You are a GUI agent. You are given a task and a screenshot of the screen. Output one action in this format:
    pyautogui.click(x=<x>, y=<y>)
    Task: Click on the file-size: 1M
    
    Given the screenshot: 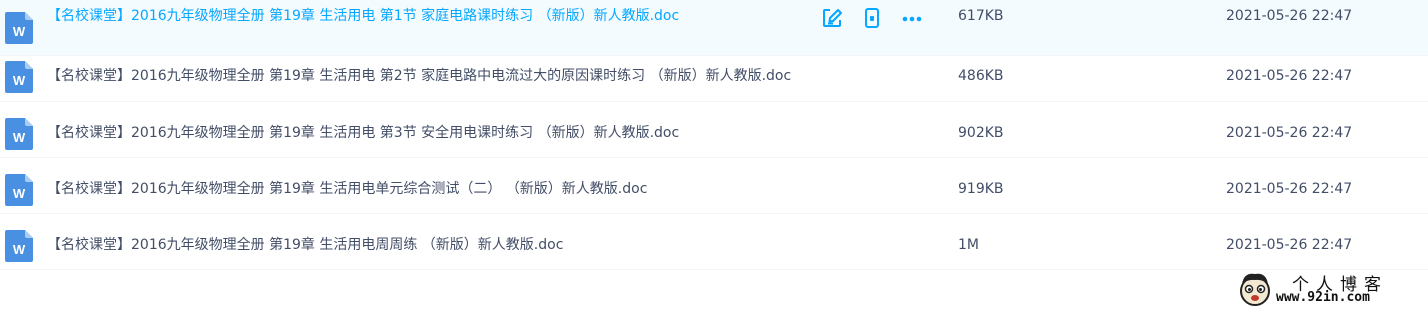 What is the action you would take?
    pyautogui.click(x=968, y=245)
    